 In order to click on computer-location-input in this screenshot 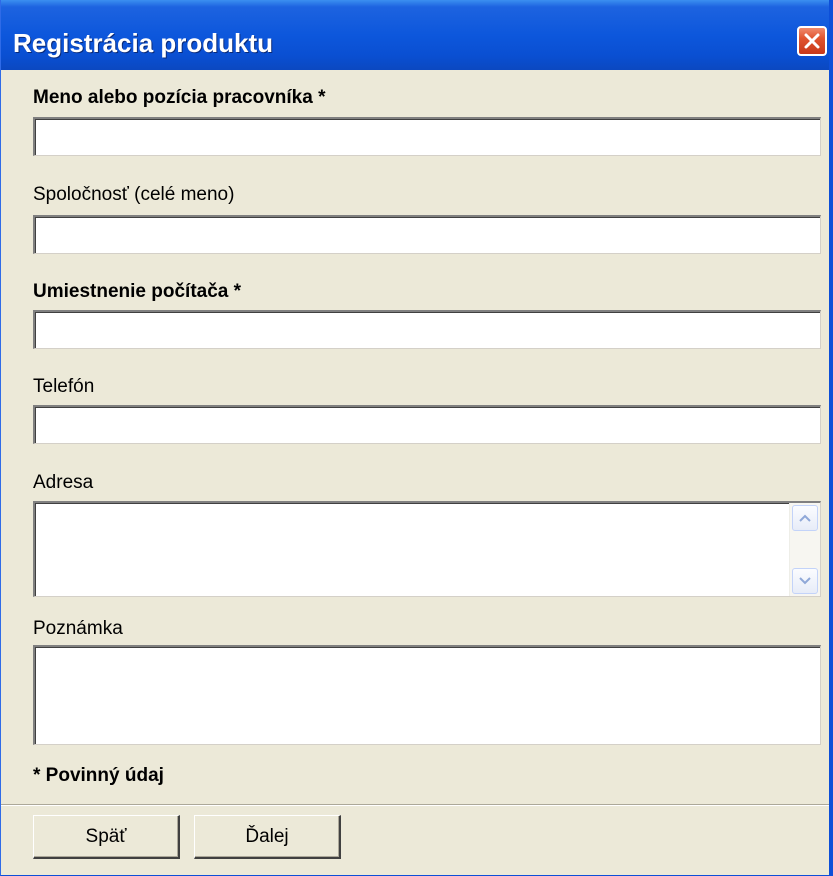, I will do `click(427, 329)`.